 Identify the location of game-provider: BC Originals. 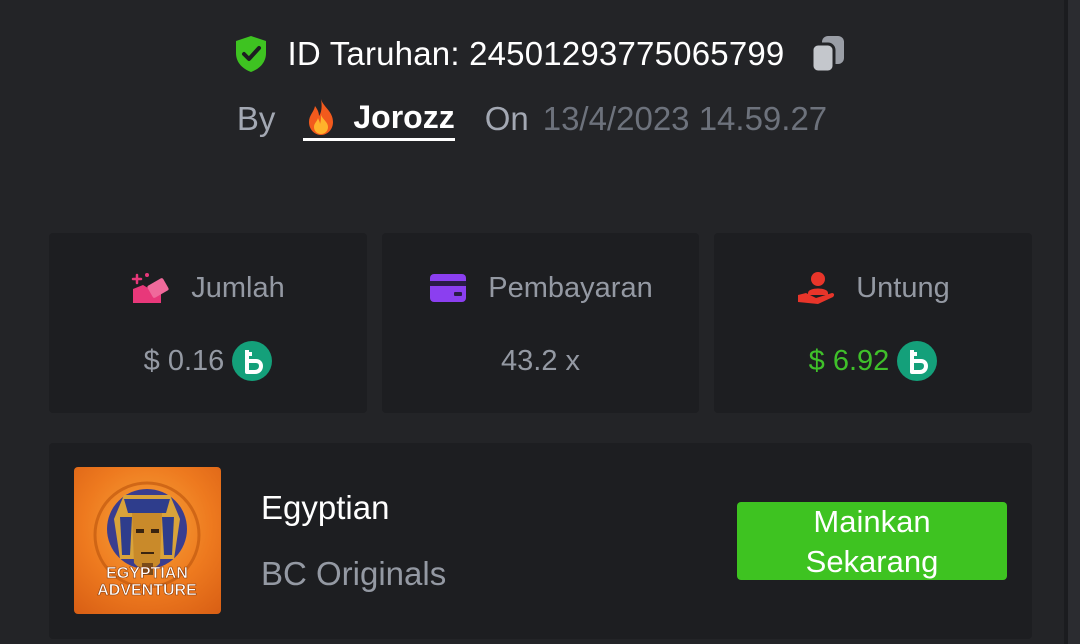
(354, 573).